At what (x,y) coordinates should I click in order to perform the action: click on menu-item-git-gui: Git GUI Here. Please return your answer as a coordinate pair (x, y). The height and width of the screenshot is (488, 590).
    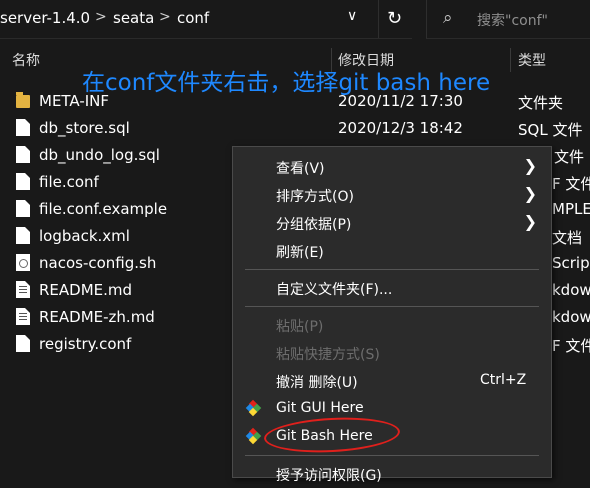
    Looking at the image, I should click on (392, 409).